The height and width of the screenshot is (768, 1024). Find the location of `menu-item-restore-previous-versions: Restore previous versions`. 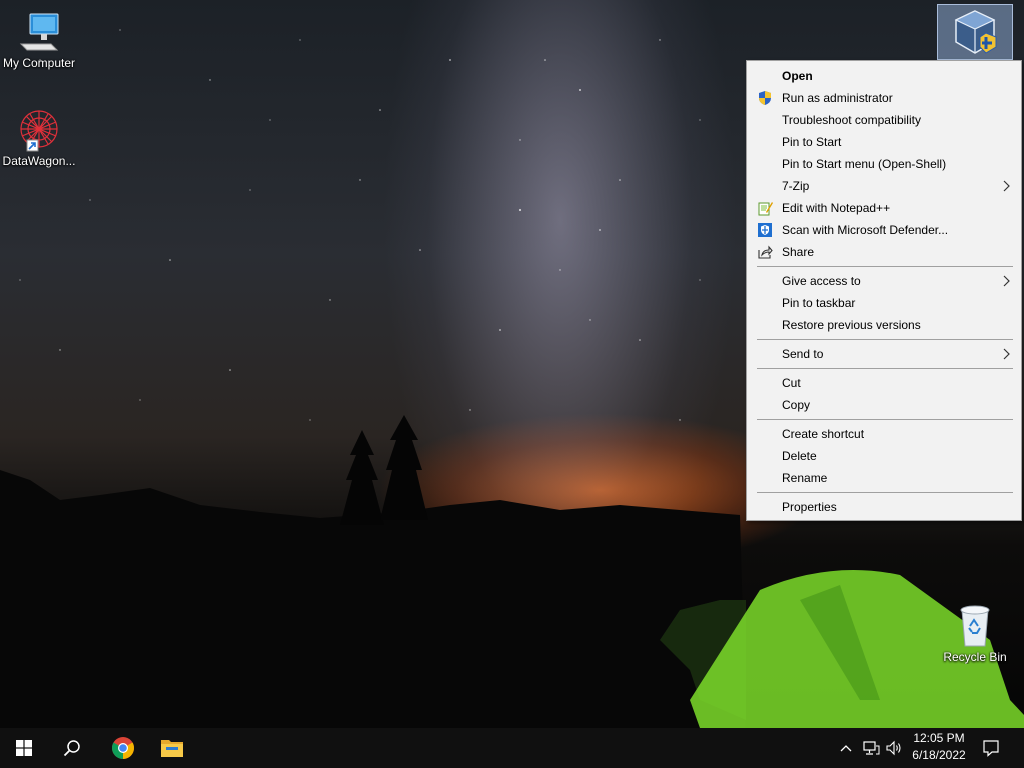

menu-item-restore-previous-versions: Restore previous versions is located at coordinates (884, 325).